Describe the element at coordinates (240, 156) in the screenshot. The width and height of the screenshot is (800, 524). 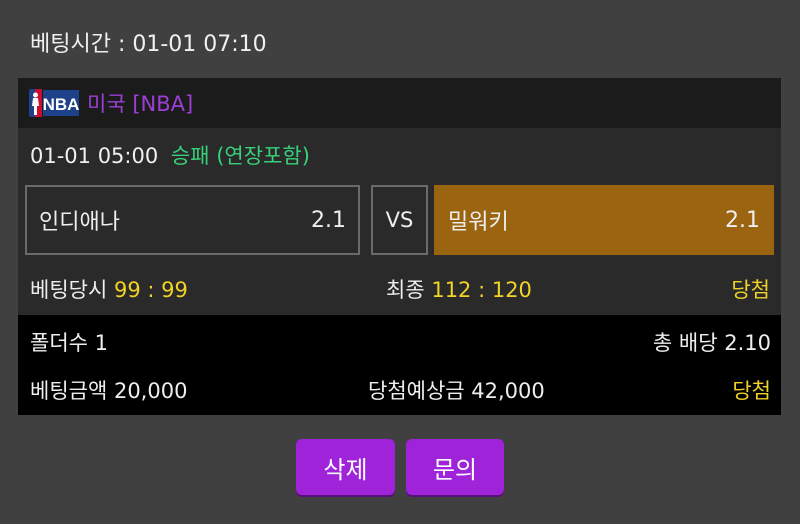
I see `market-type: 승패 (연장포함)` at that location.